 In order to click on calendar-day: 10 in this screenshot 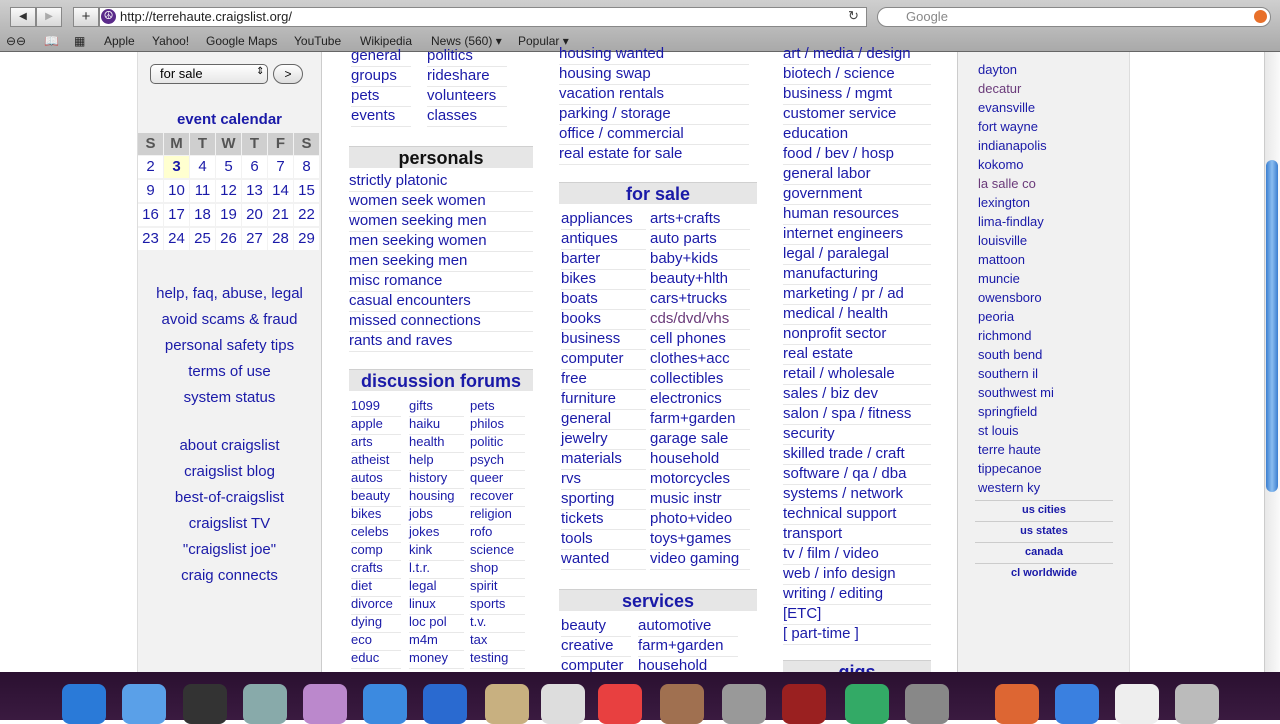, I will do `click(176, 191)`.